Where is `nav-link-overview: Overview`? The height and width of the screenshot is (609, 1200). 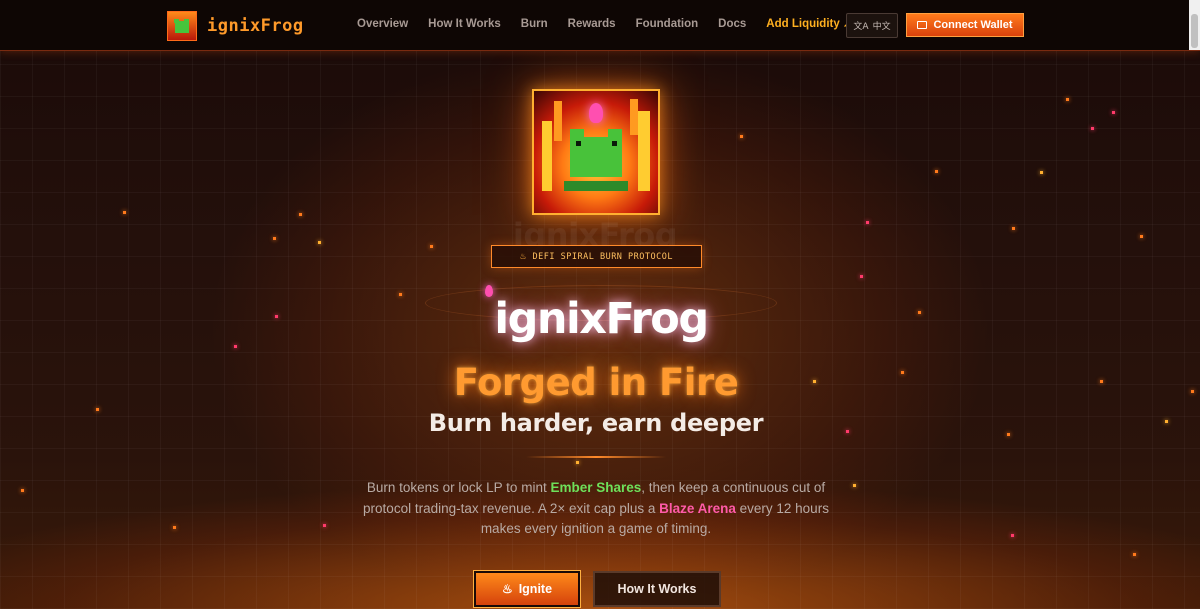 nav-link-overview: Overview is located at coordinates (382, 24).